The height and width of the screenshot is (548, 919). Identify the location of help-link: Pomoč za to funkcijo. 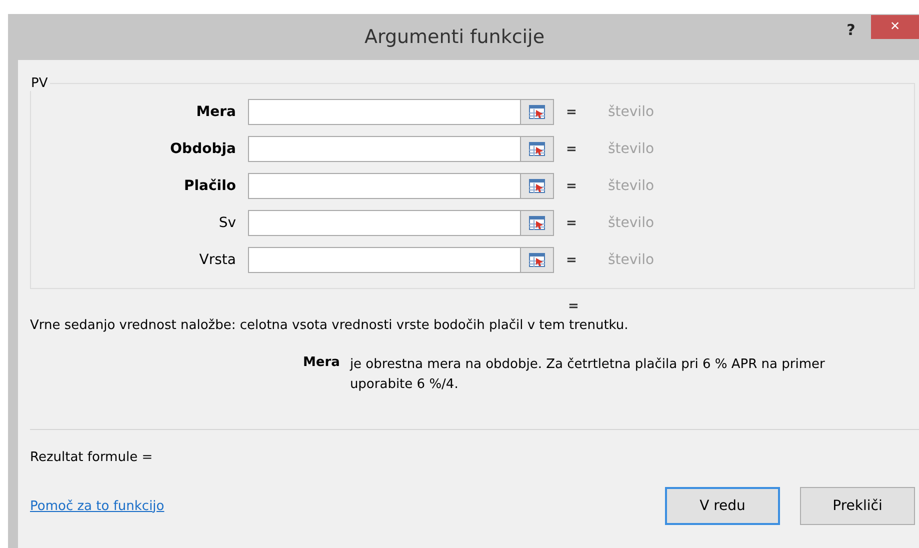
(97, 506).